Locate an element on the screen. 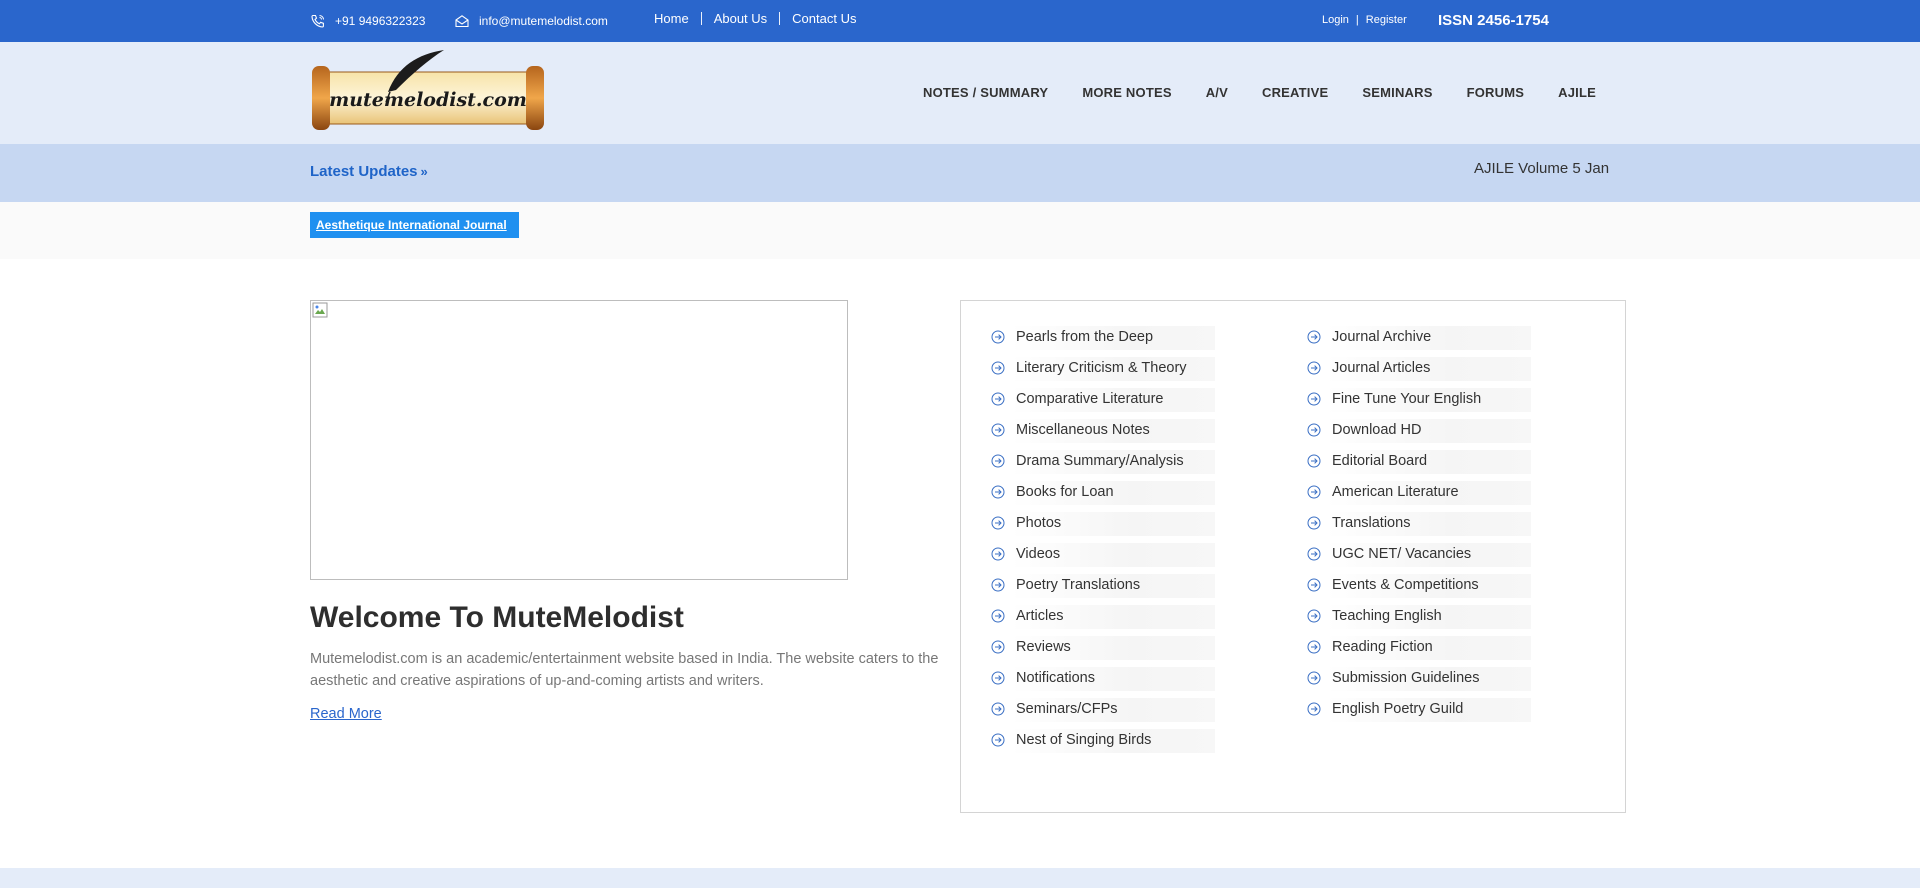 This screenshot has height=888, width=1920. nav-ajile: AJILE is located at coordinates (1577, 92).